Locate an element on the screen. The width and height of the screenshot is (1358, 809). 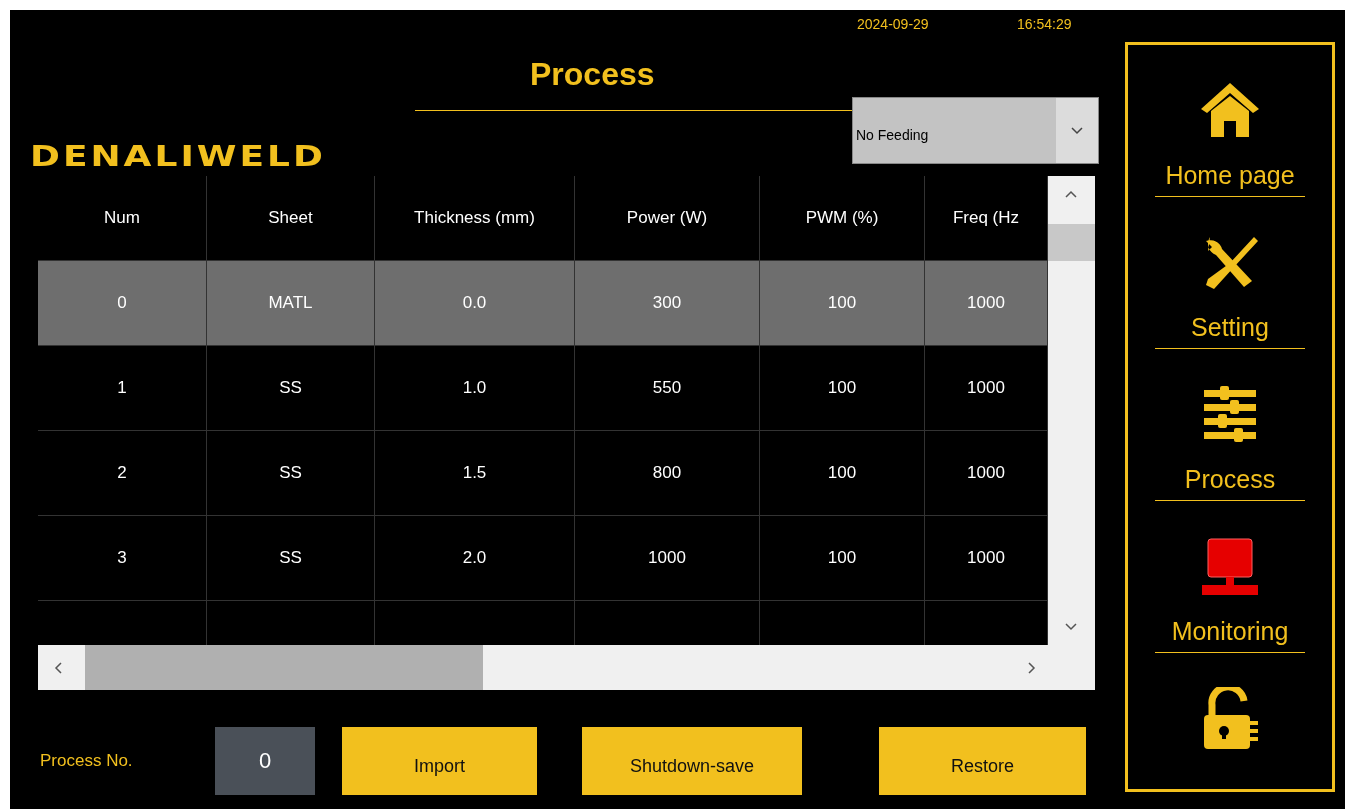
action-button: Import is located at coordinates (439, 761).